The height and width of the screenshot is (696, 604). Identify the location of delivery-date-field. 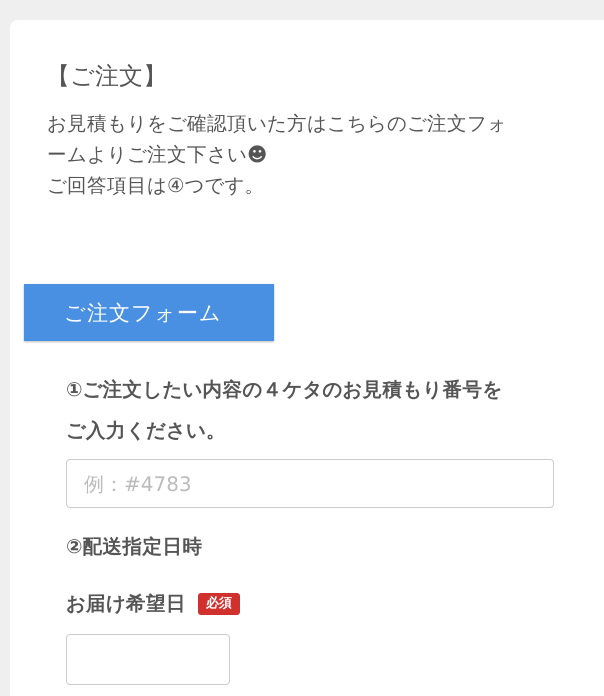
(148, 659).